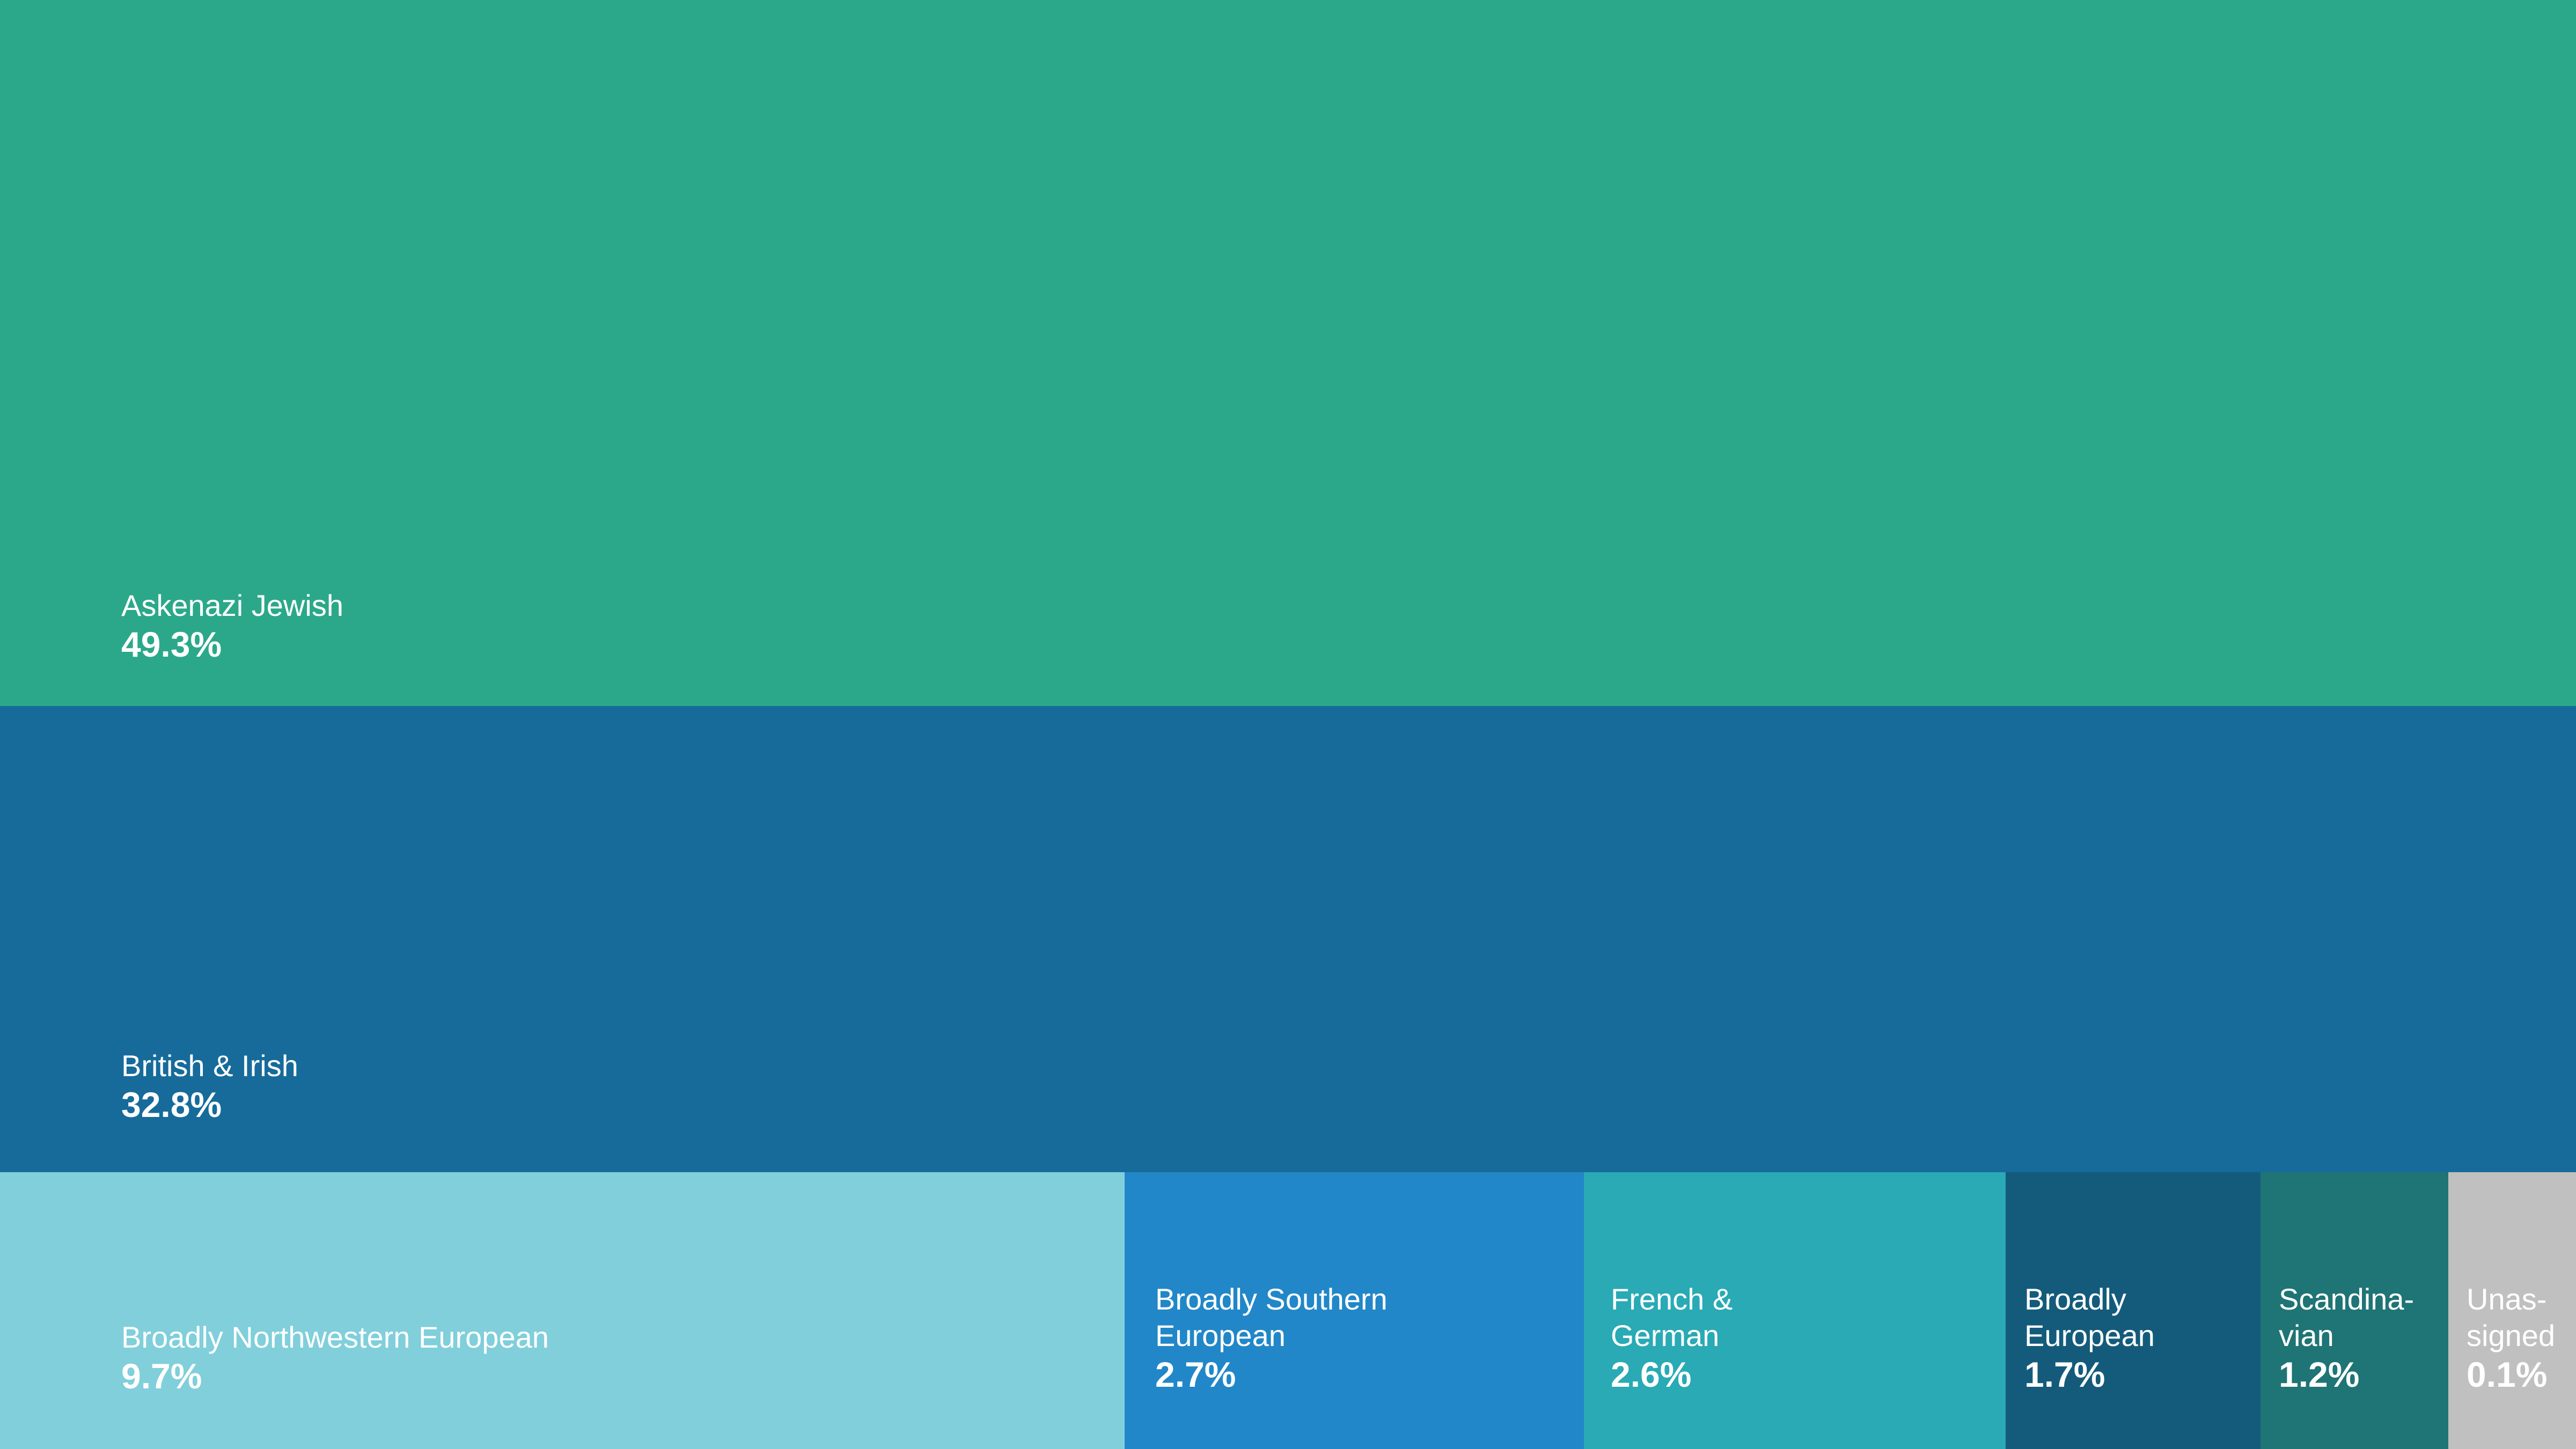 This screenshot has height=1449, width=2576. I want to click on tile-label: Broadly Southern European 2.7%, so click(1271, 1338).